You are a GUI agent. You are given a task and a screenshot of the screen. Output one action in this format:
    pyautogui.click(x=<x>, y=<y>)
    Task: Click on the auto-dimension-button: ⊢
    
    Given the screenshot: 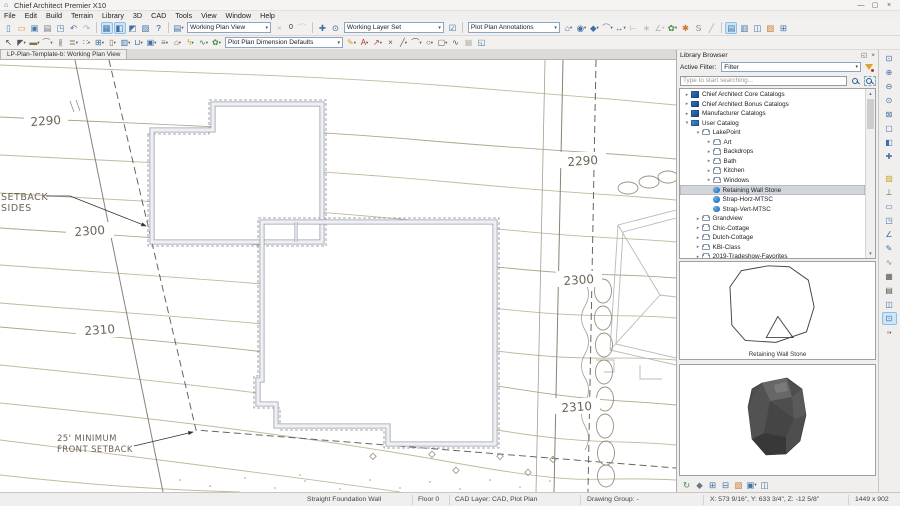 What is the action you would take?
    pyautogui.click(x=633, y=28)
    